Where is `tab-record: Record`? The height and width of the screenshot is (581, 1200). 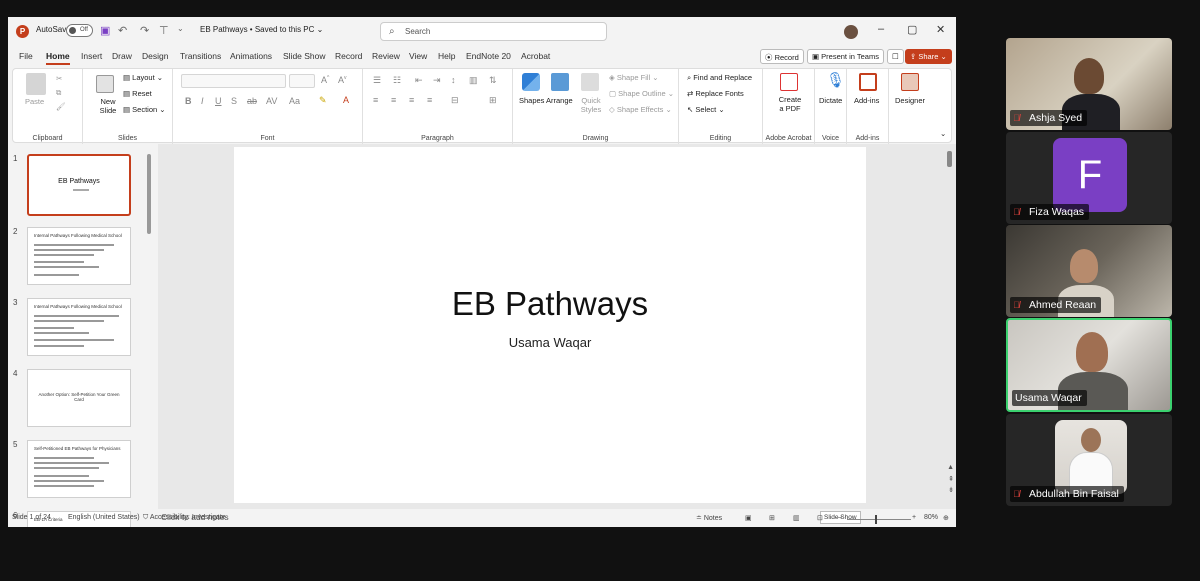 tab-record: Record is located at coordinates (348, 56).